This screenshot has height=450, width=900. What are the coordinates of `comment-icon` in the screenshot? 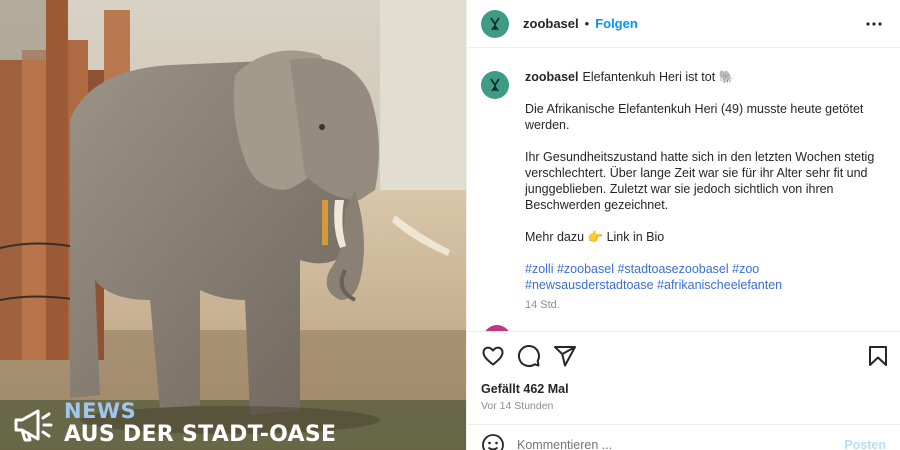 It's located at (529, 356).